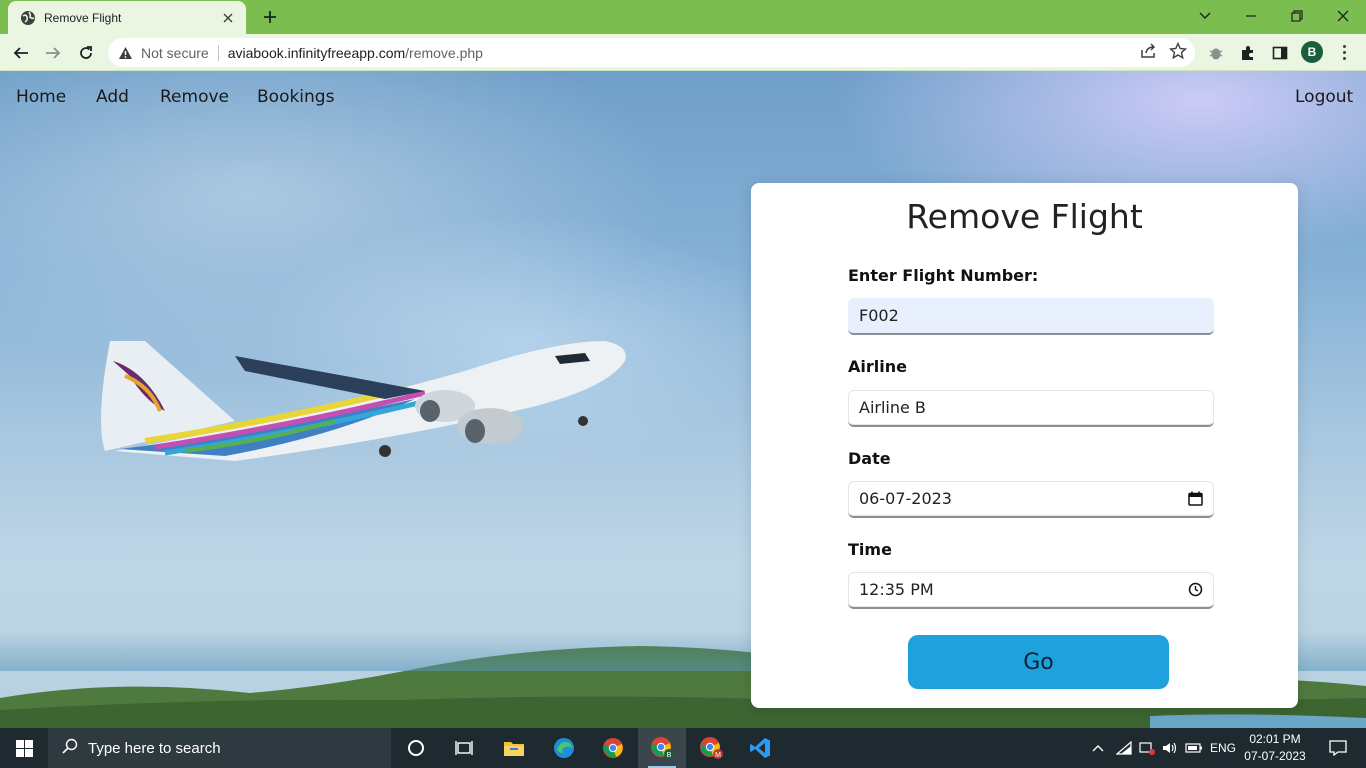 The width and height of the screenshot is (1366, 768). I want to click on forward-icon, so click(53, 53).